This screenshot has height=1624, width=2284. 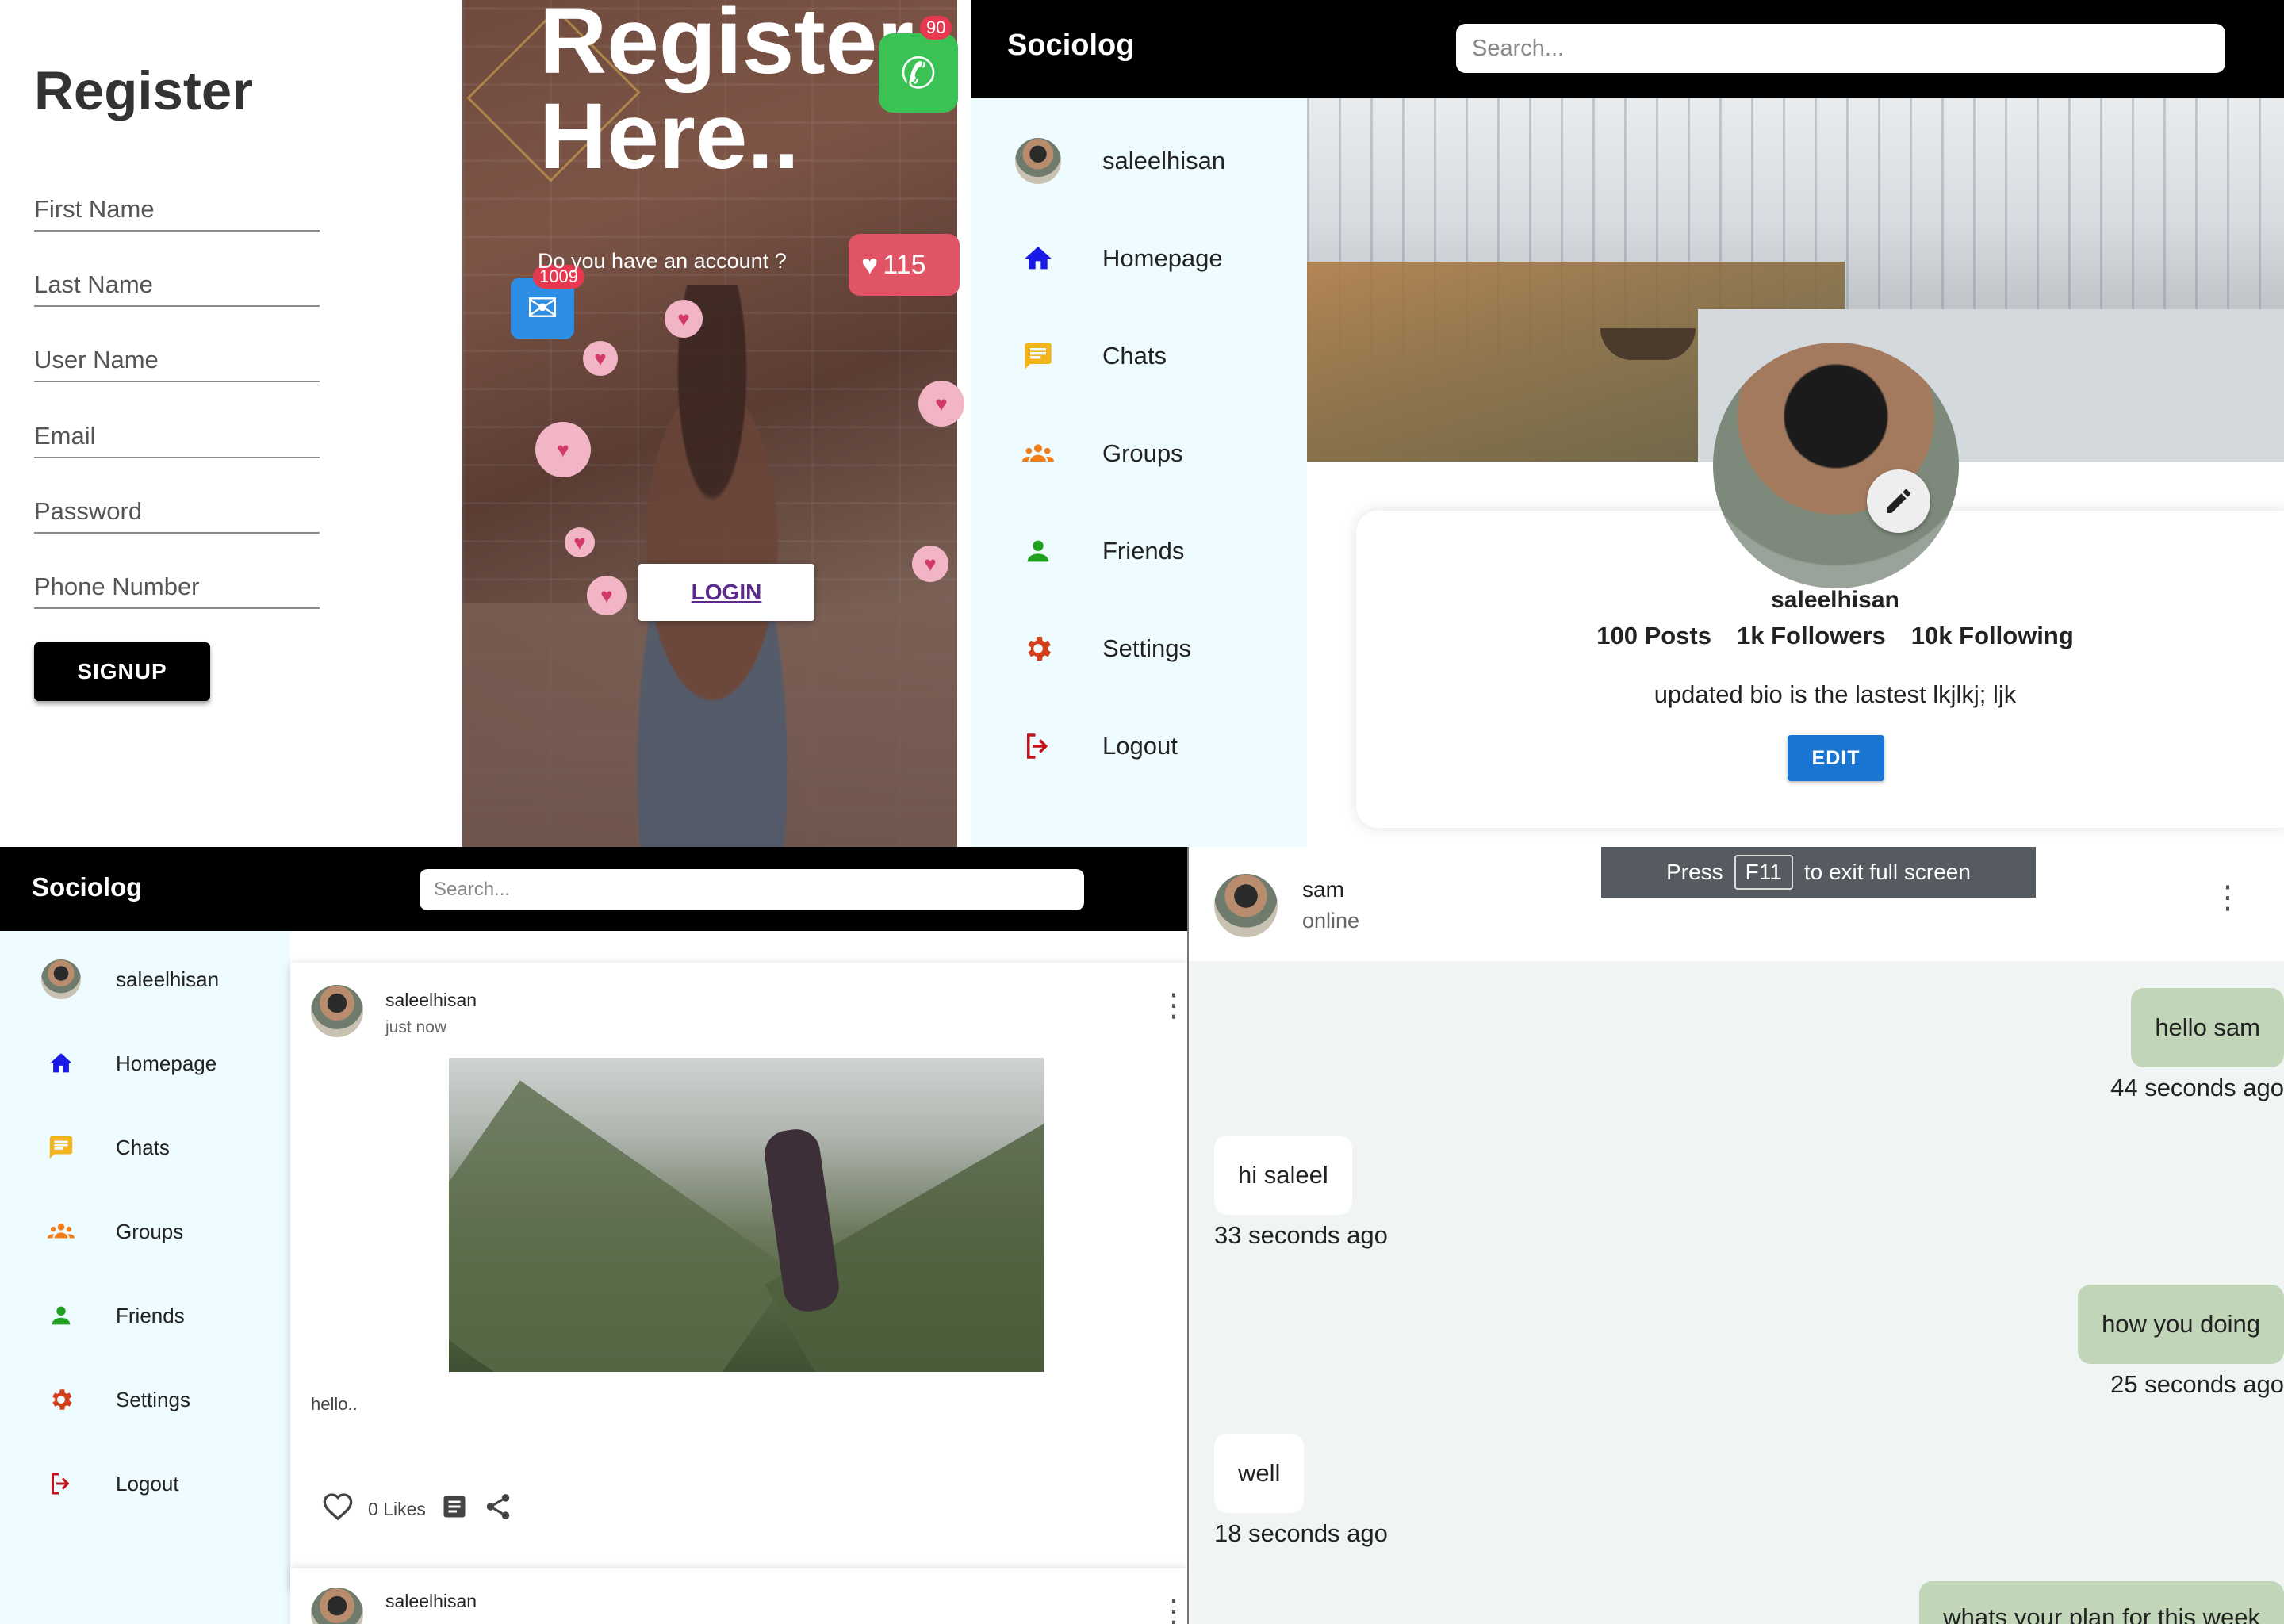 I want to click on post-actions: 0 Likes, so click(x=417, y=1509).